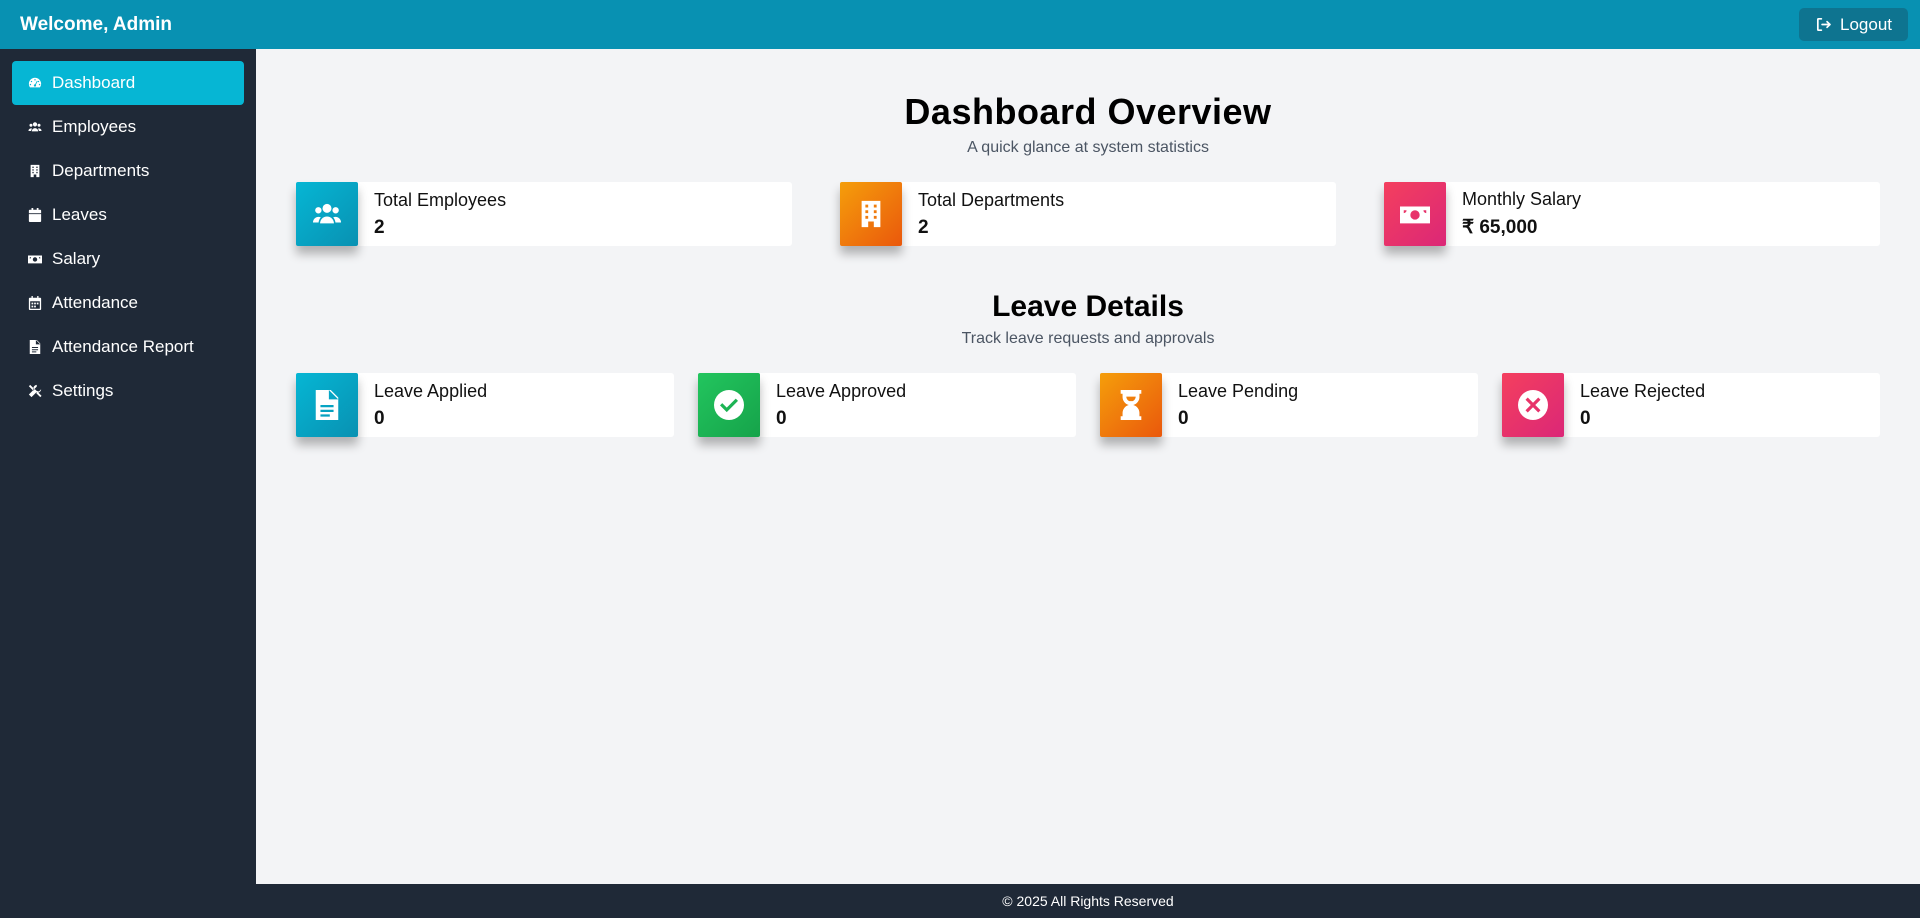 The height and width of the screenshot is (918, 1920). What do you see at coordinates (544, 214) in the screenshot?
I see `stat-card-total-employees: Total Employees 2` at bounding box center [544, 214].